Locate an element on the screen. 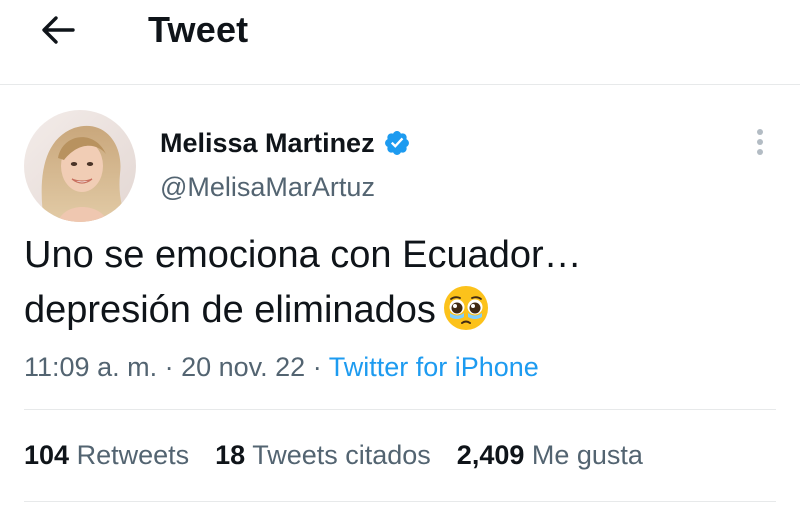 This screenshot has height=525, width=800. page-title: Tweet is located at coordinates (198, 29).